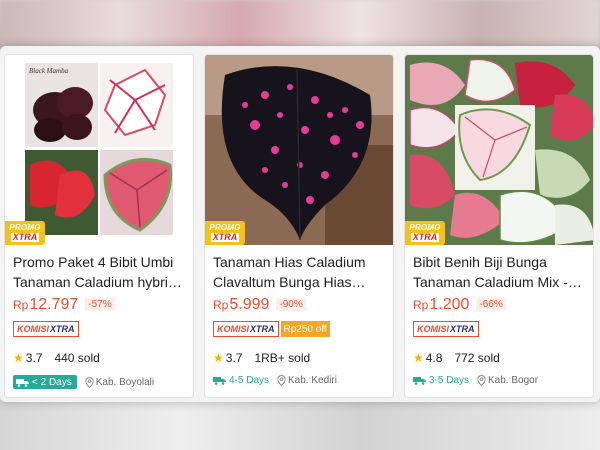 The width and height of the screenshot is (600, 450). Describe the element at coordinates (241, 380) in the screenshot. I see `shipping-info: 4-5 Days` at that location.